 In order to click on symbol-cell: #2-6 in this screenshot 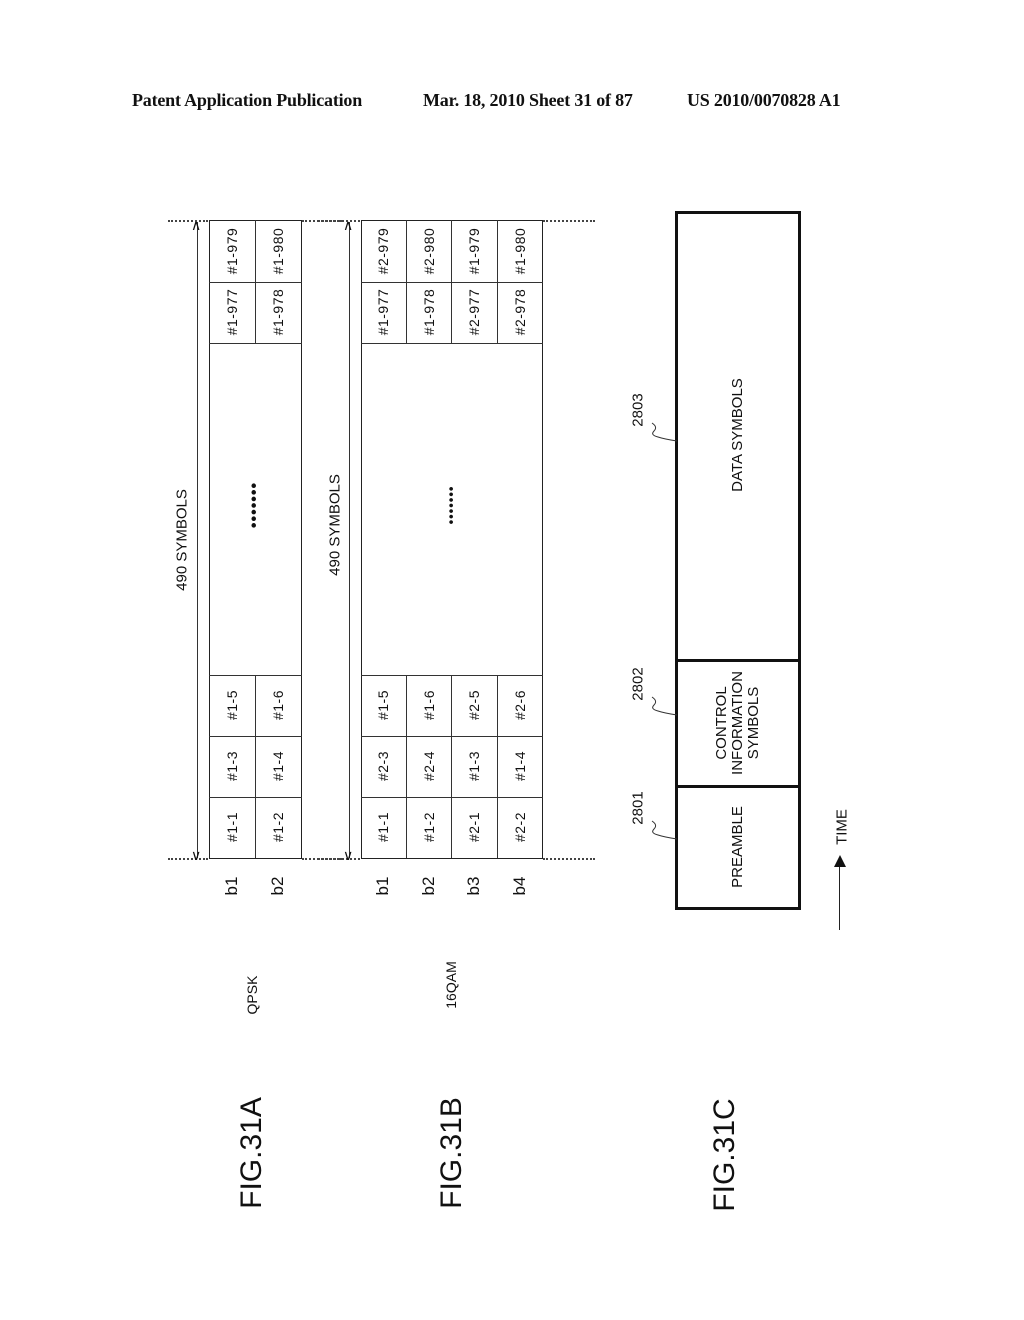, I will do `click(520, 705)`.